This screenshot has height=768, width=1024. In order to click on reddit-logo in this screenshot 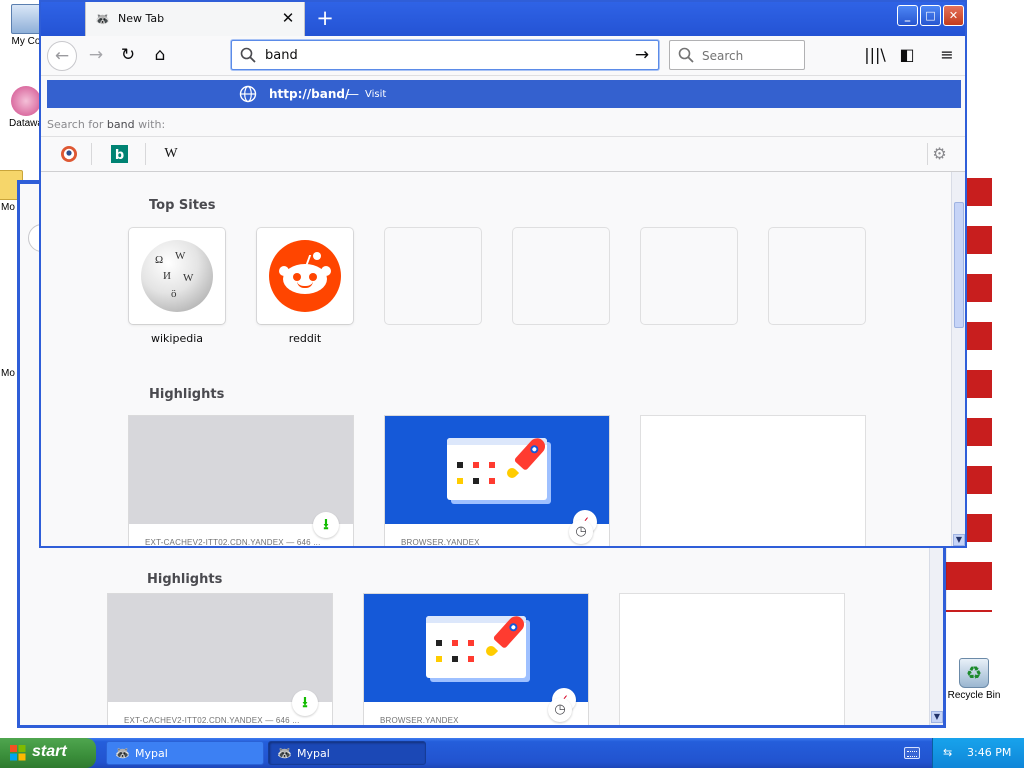, I will do `click(305, 276)`.